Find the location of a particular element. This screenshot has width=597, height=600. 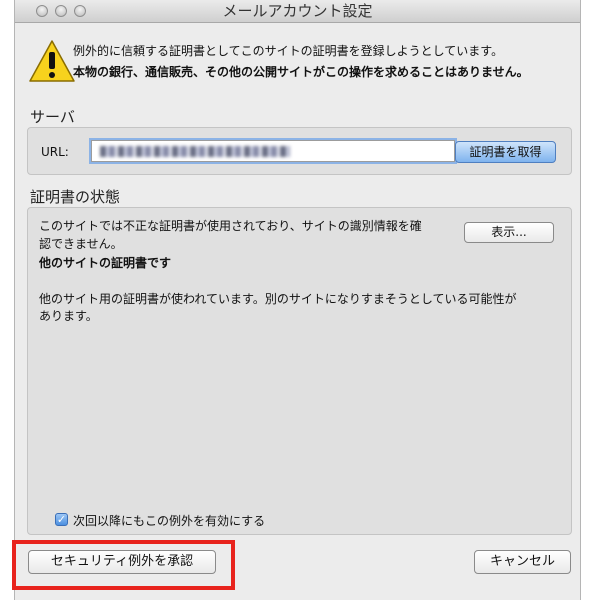

cert-status-subheading: 他のサイトの証明書です is located at coordinates (105, 263).